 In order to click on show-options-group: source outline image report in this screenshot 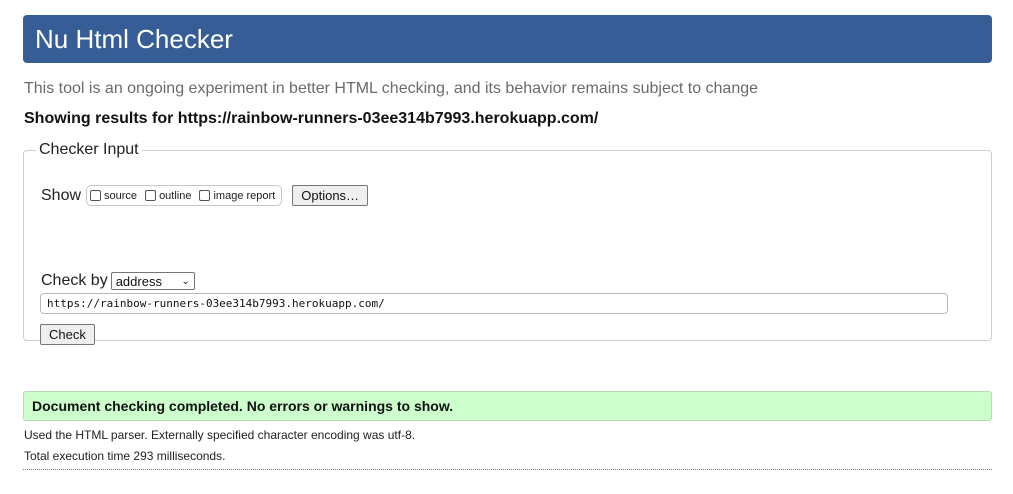, I will do `click(184, 195)`.